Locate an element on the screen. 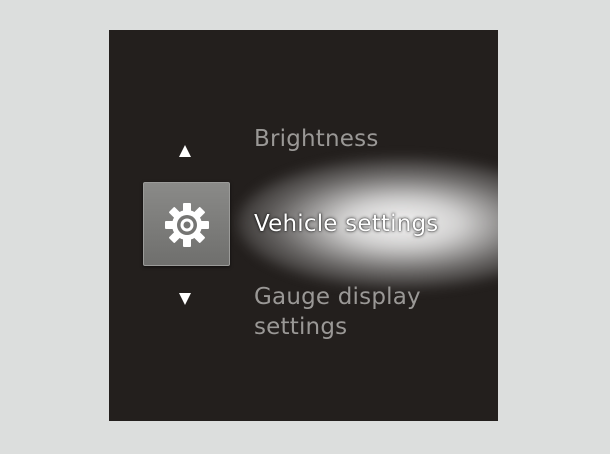 The width and height of the screenshot is (610, 454). gear-icon is located at coordinates (187, 225).